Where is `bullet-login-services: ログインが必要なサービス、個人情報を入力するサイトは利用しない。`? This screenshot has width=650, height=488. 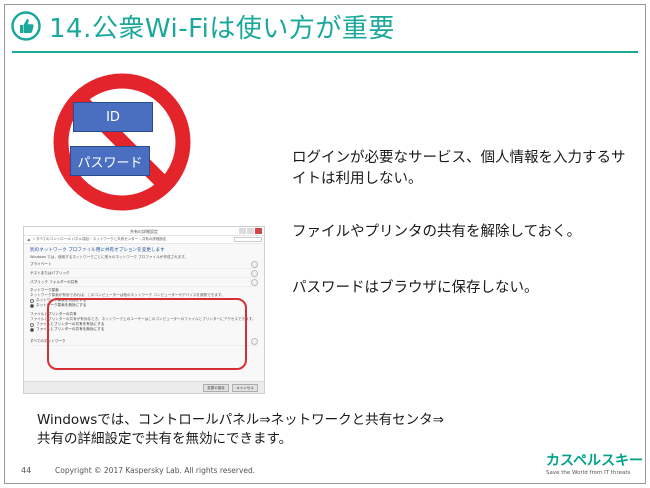
bullet-login-services: ログインが必要なサービス、個人情報を入力するサイトは利用しない。 is located at coordinates (459, 168).